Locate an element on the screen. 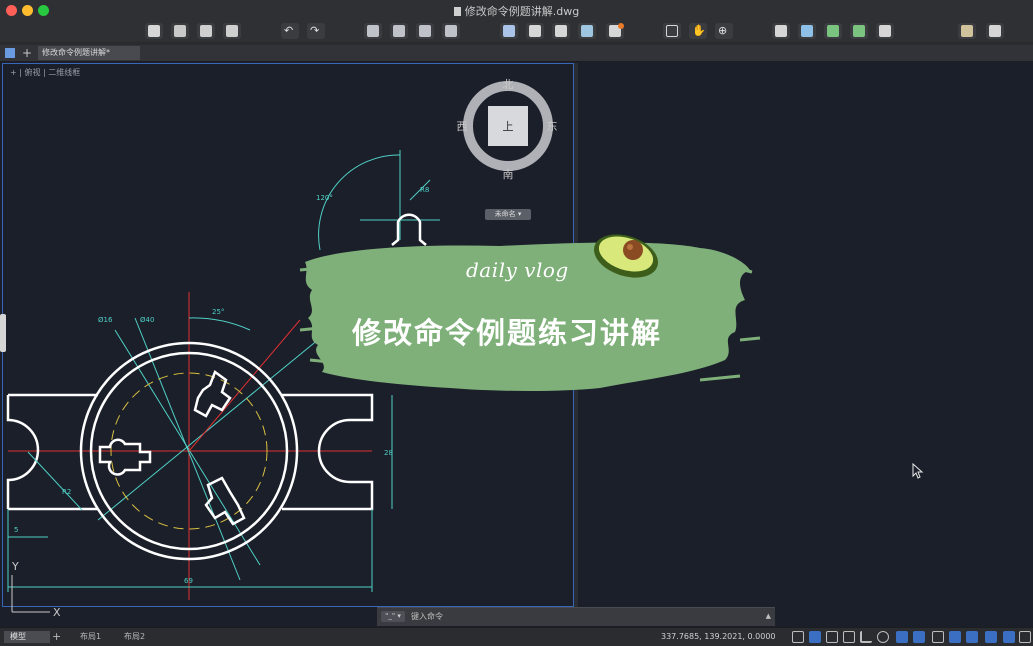 The width and height of the screenshot is (1033, 646). command-line: "_" ▾ 键入命令 ▲ is located at coordinates (576, 616).